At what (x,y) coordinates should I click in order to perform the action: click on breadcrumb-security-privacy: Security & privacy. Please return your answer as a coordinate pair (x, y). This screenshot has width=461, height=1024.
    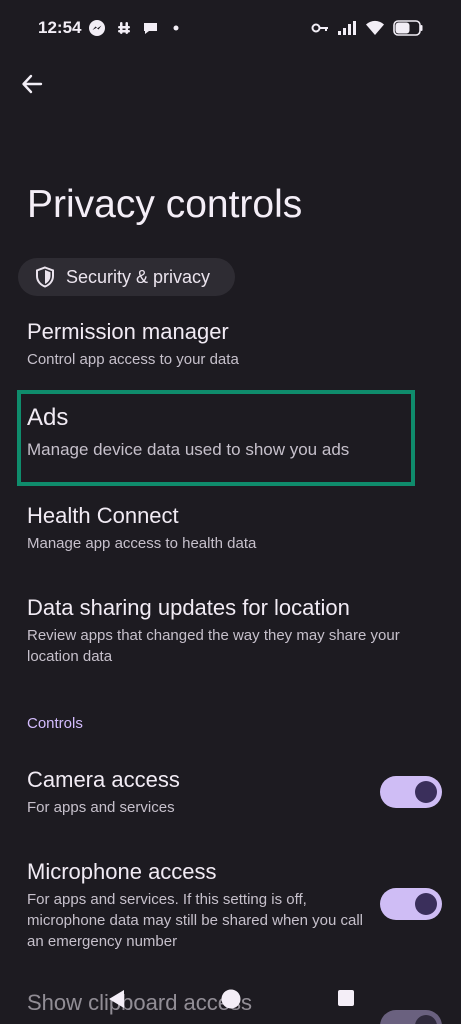
    Looking at the image, I should click on (126, 277).